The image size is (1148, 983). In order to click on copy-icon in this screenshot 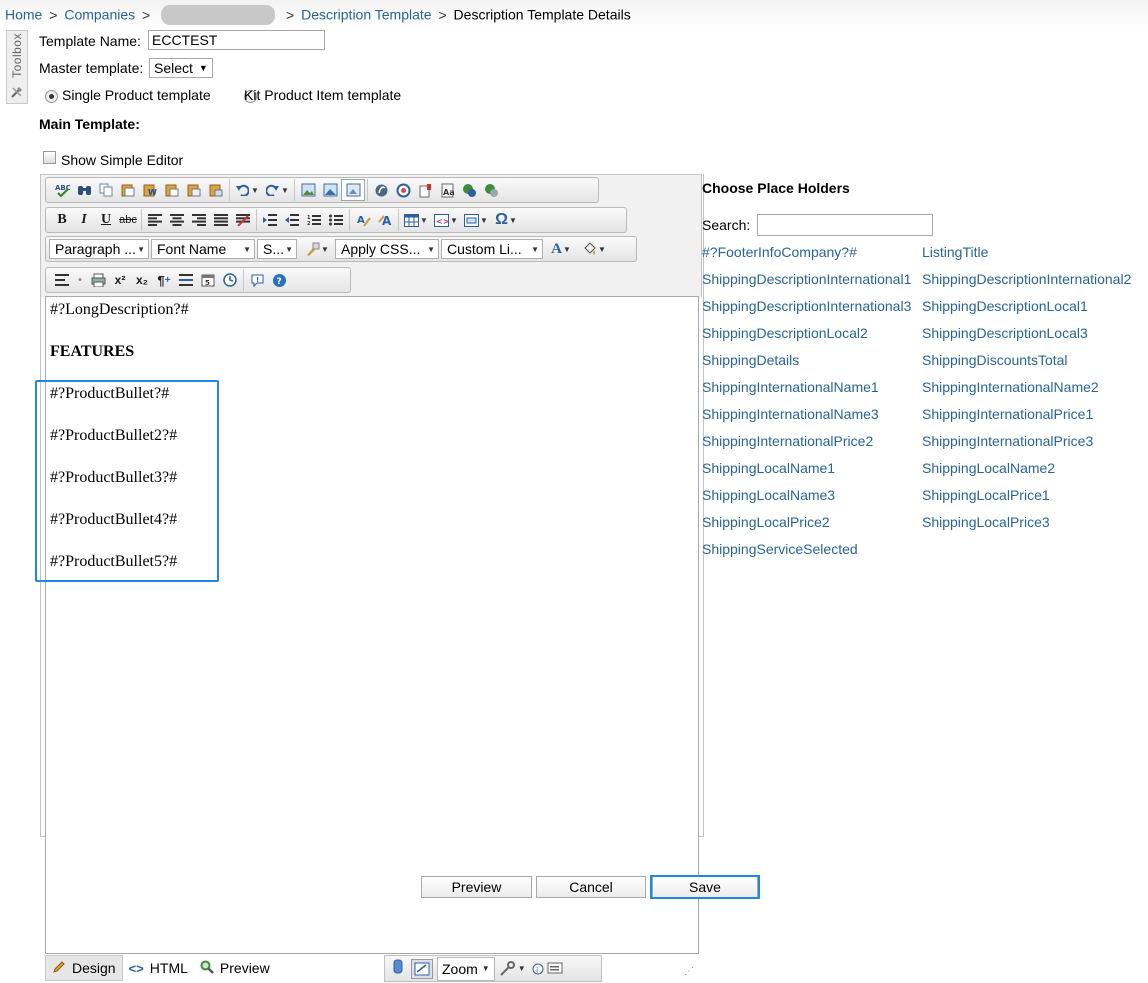, I will do `click(106, 190)`.